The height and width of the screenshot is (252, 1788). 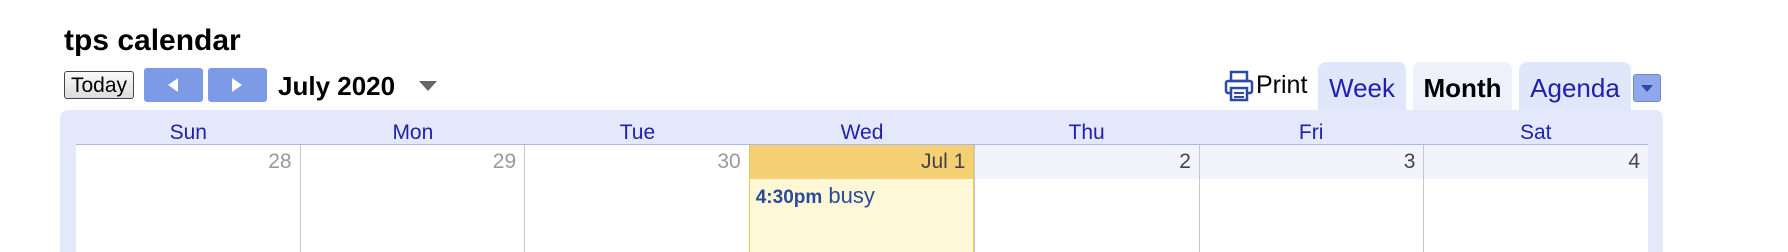 I want to click on day-cell: 28, so click(x=188, y=198).